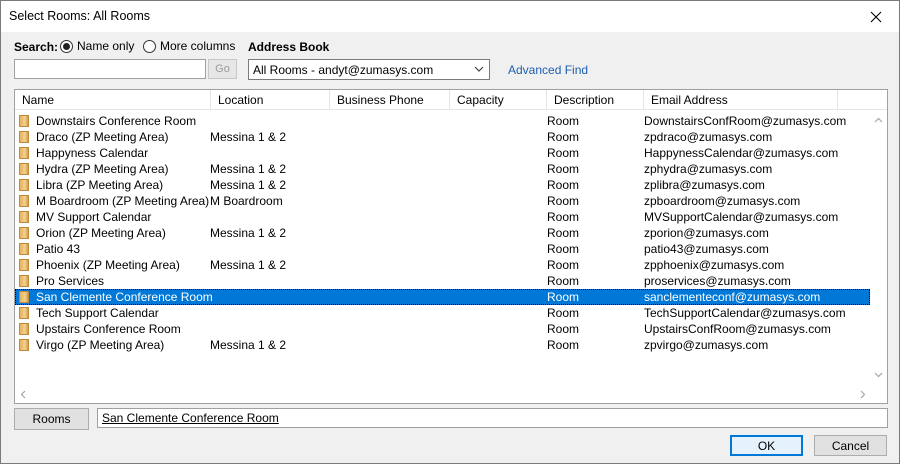 Image resolution: width=900 pixels, height=464 pixels. Describe the element at coordinates (850, 445) in the screenshot. I see `cancel-button: Cancel` at that location.